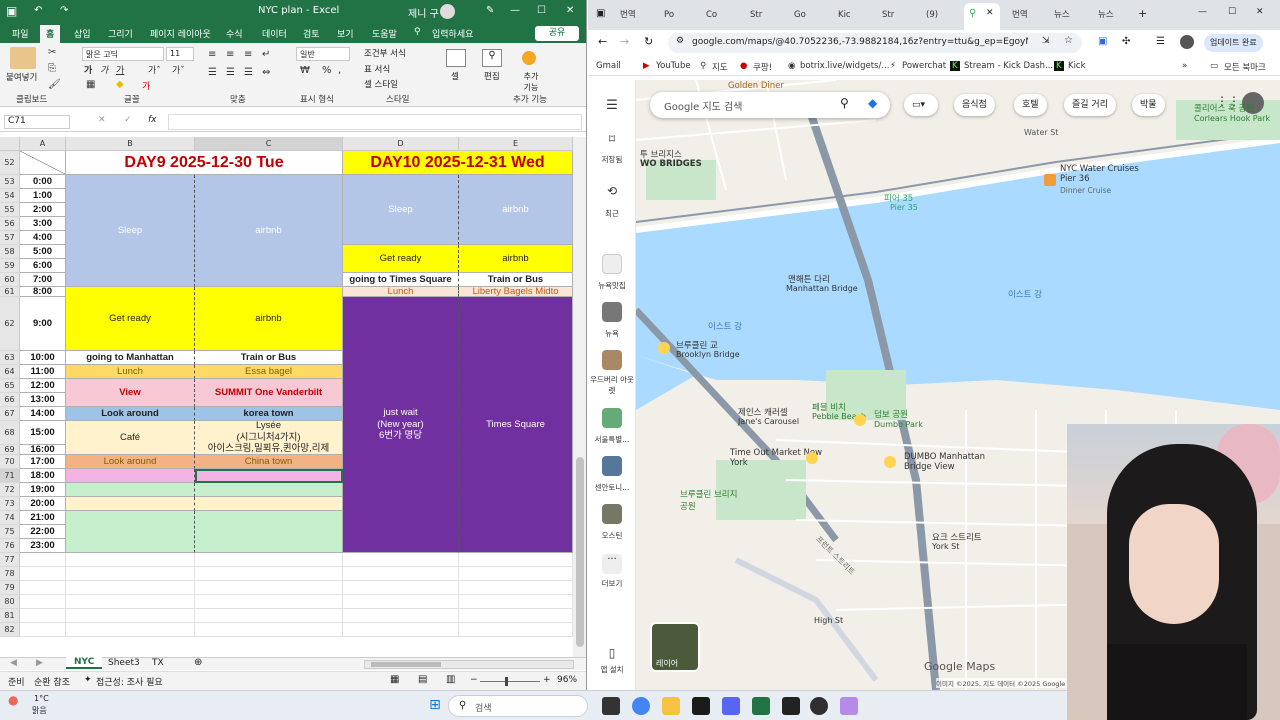 The height and width of the screenshot is (720, 1280). What do you see at coordinates (269, 393) in the screenshot?
I see `day9-view-place: SUMMIT One Vanderbilt` at bounding box center [269, 393].